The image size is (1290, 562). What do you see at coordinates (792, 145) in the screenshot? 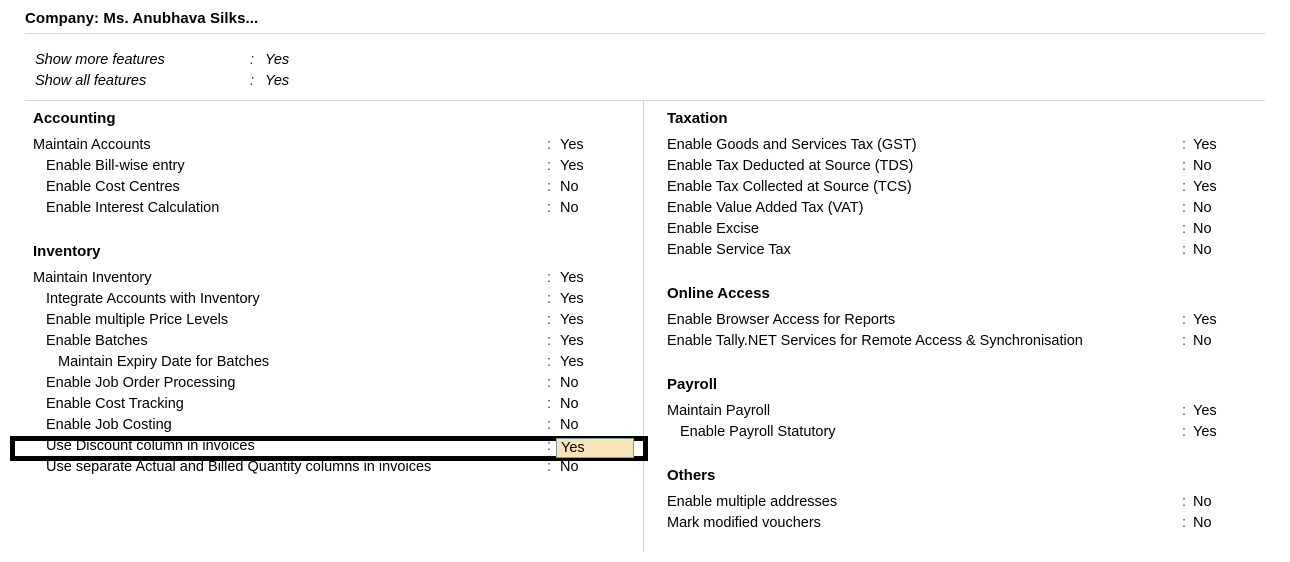
I see `feature-option-label: Enable Goods and Services Tax (GST)` at bounding box center [792, 145].